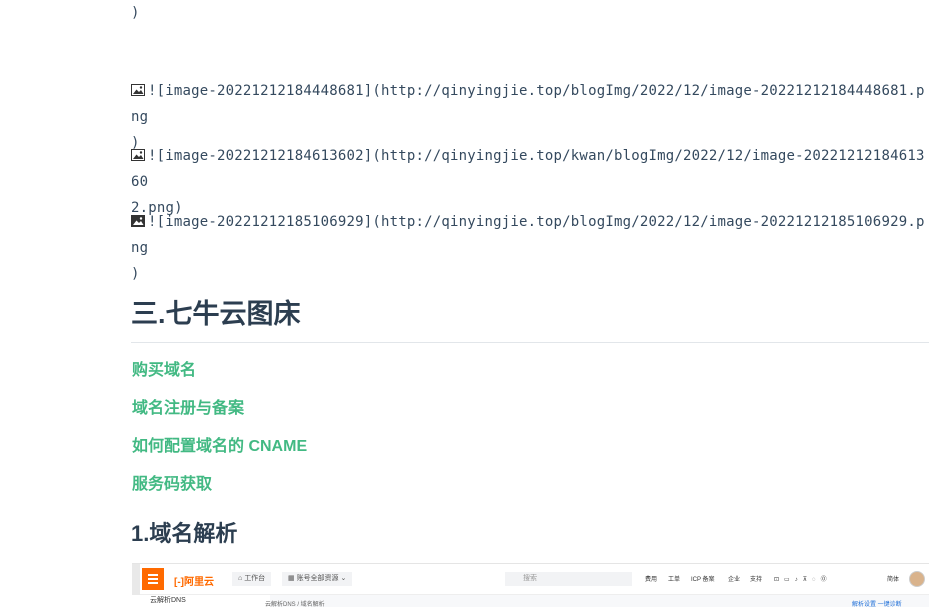 This screenshot has width=929, height=607. What do you see at coordinates (135, 13) in the screenshot?
I see `markdown-line-close: )` at bounding box center [135, 13].